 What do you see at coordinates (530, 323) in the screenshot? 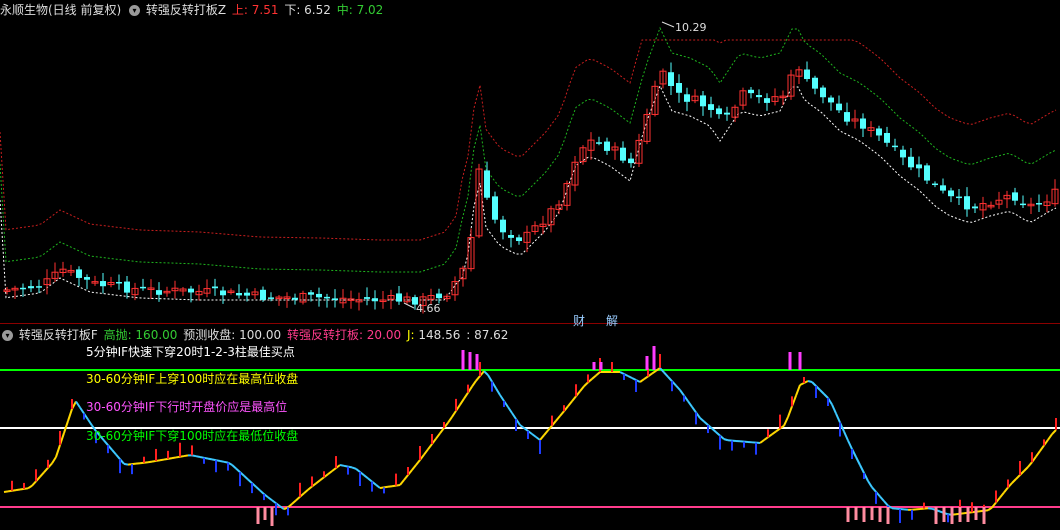
I see `pane-divider` at bounding box center [530, 323].